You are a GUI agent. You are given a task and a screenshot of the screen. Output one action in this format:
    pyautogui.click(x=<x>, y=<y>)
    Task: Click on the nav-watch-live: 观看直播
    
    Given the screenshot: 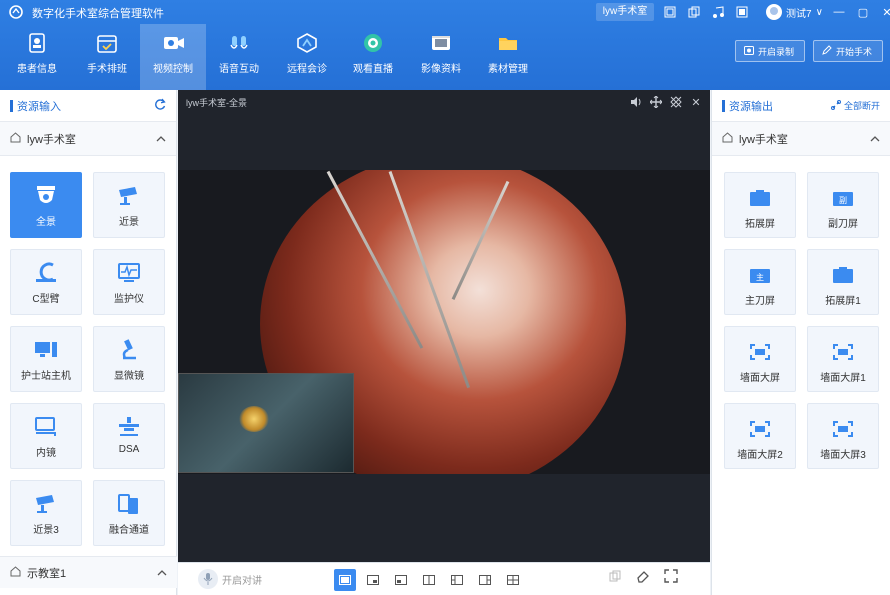 What is the action you would take?
    pyautogui.click(x=373, y=57)
    